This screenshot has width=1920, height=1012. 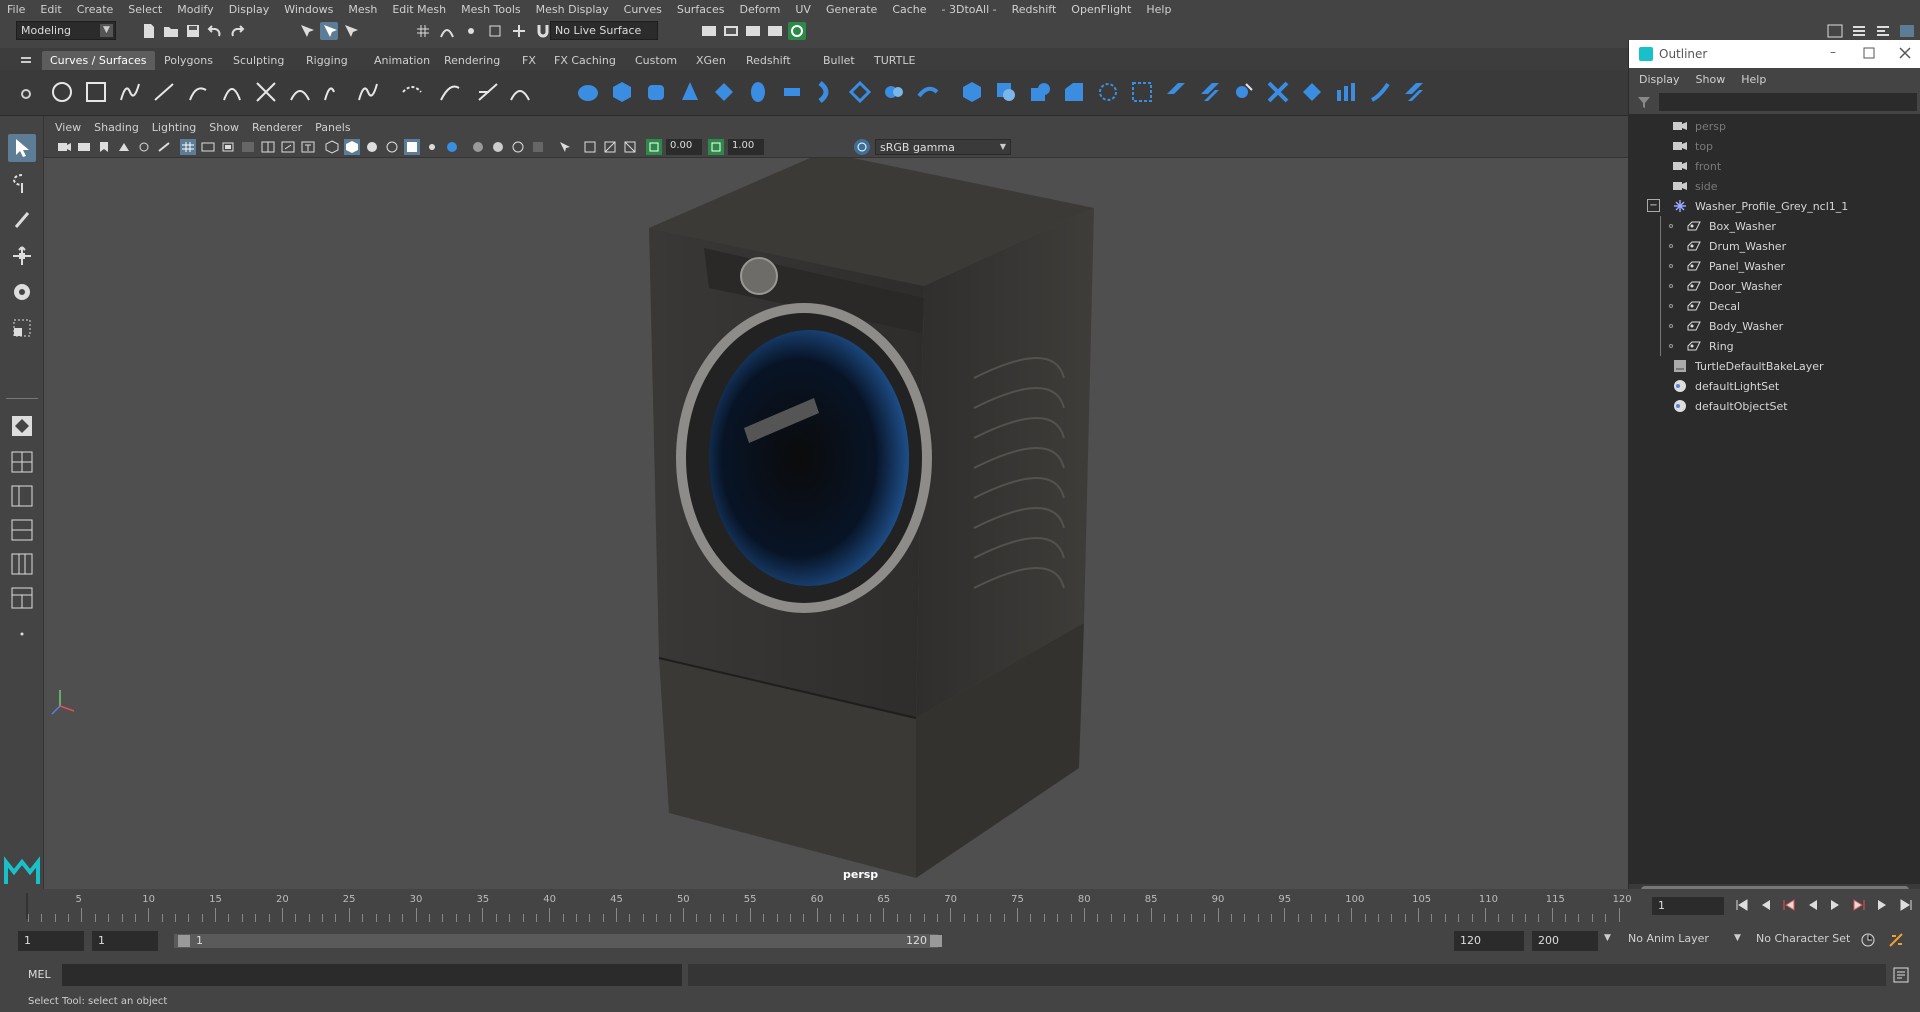 What do you see at coordinates (753, 31) in the screenshot?
I see `ipr-render-icon` at bounding box center [753, 31].